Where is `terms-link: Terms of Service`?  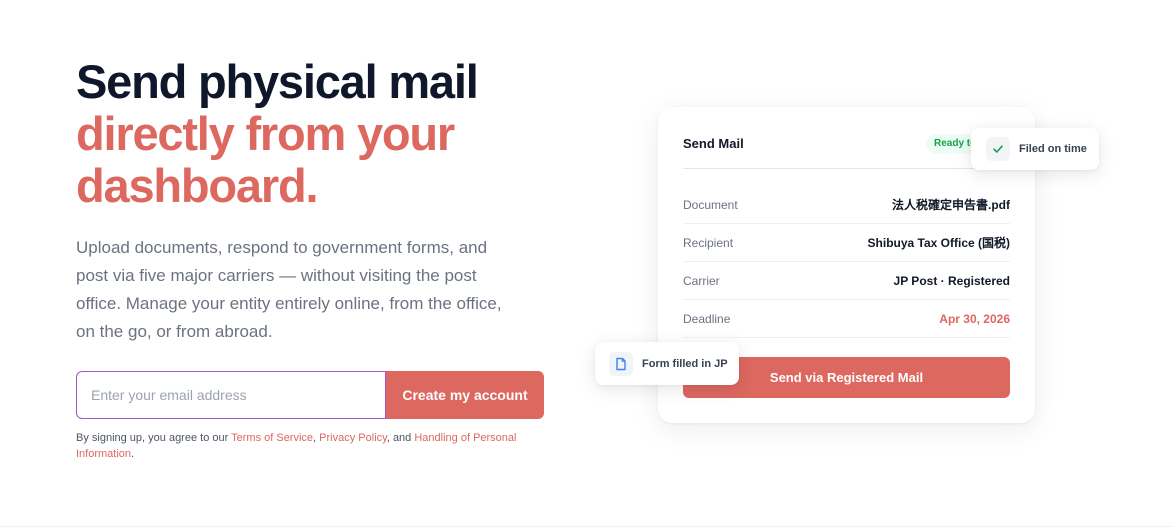 terms-link: Terms of Service is located at coordinates (272, 438).